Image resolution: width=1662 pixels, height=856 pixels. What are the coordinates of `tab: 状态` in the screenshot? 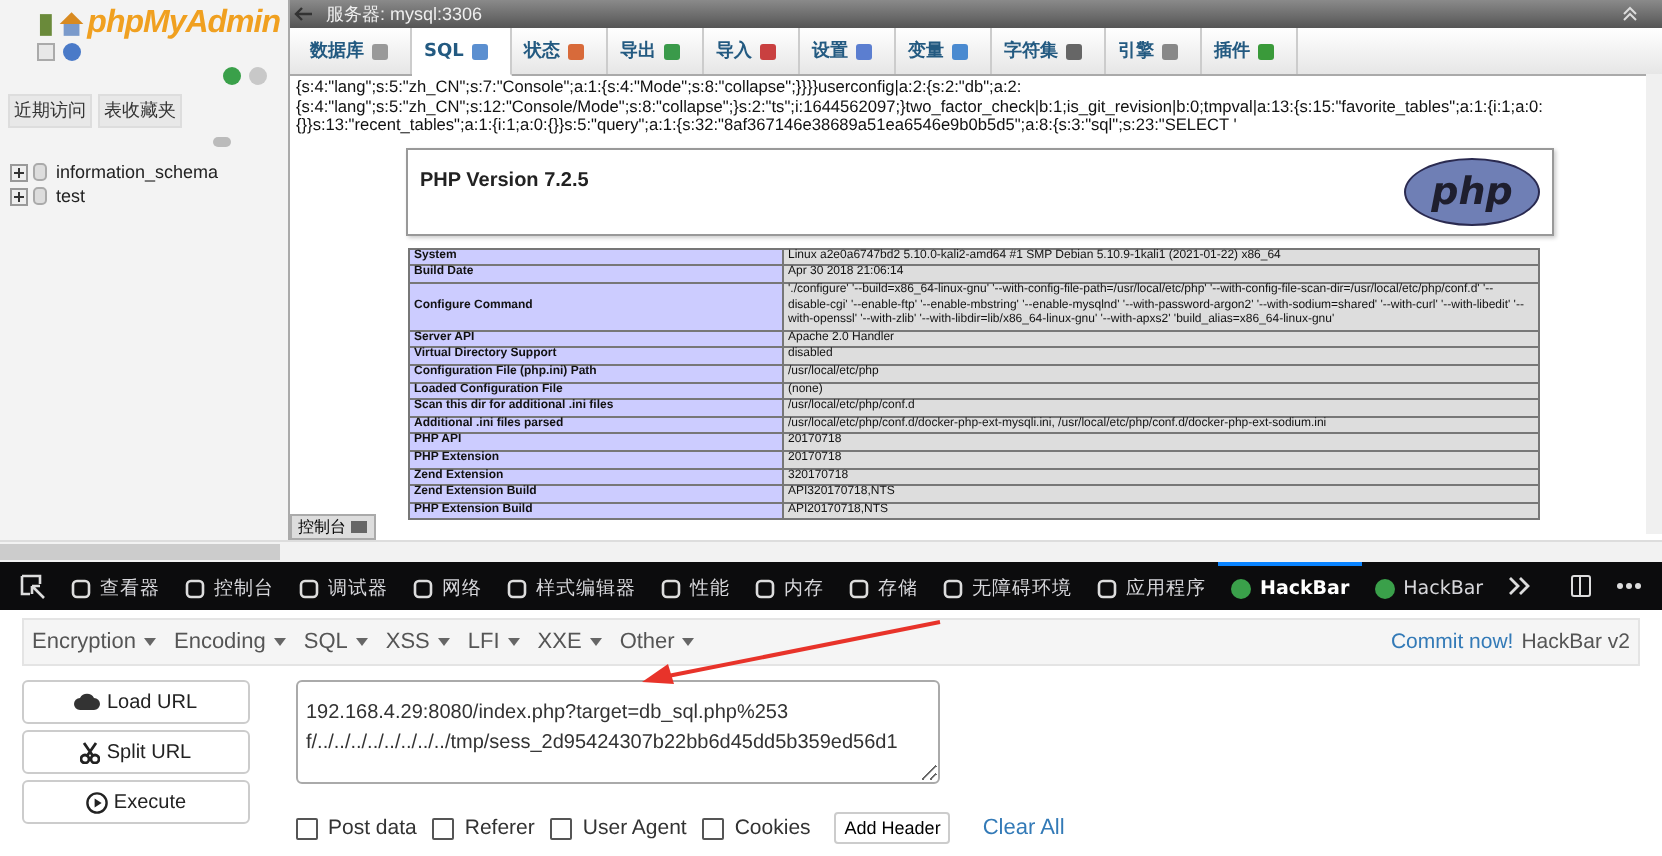 It's located at (559, 51).